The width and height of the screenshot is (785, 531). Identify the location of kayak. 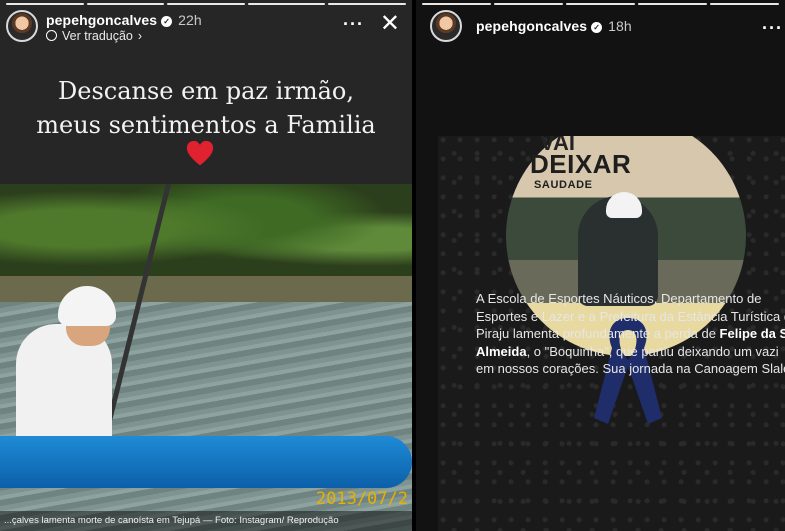
(206, 462).